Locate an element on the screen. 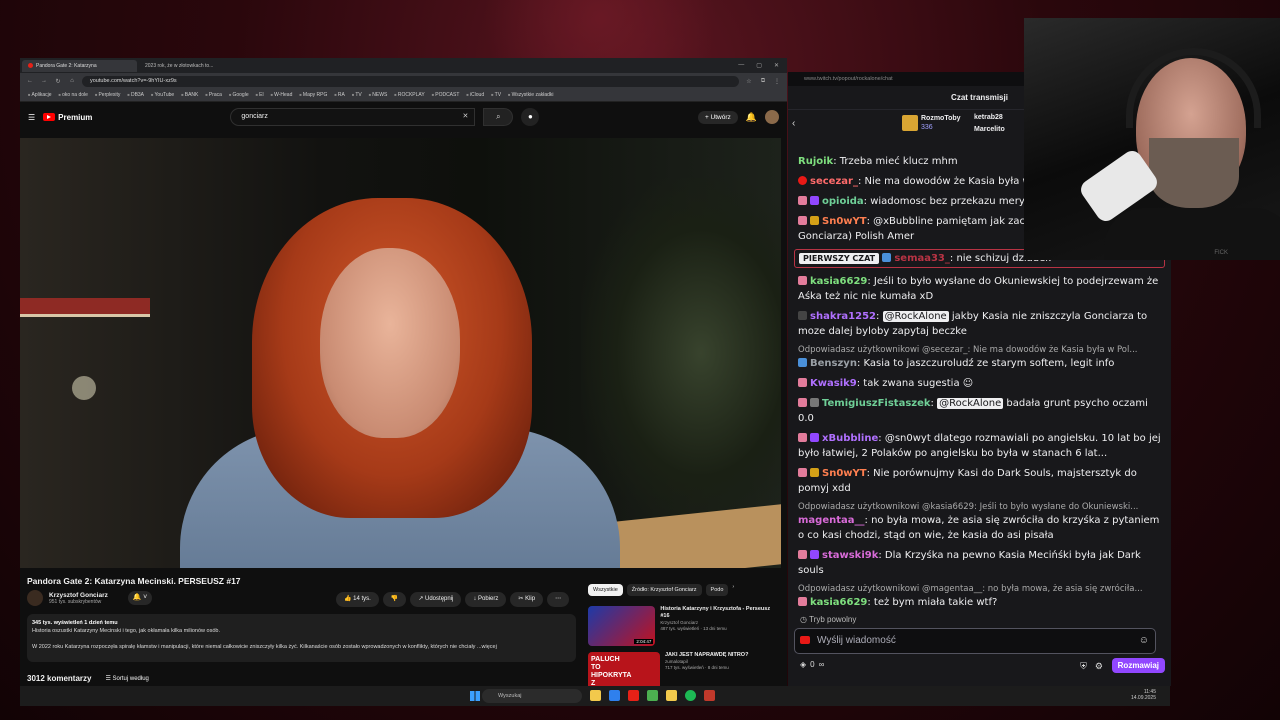 The height and width of the screenshot is (720, 1280). notifications-icon: 🔔 is located at coordinates (751, 117).